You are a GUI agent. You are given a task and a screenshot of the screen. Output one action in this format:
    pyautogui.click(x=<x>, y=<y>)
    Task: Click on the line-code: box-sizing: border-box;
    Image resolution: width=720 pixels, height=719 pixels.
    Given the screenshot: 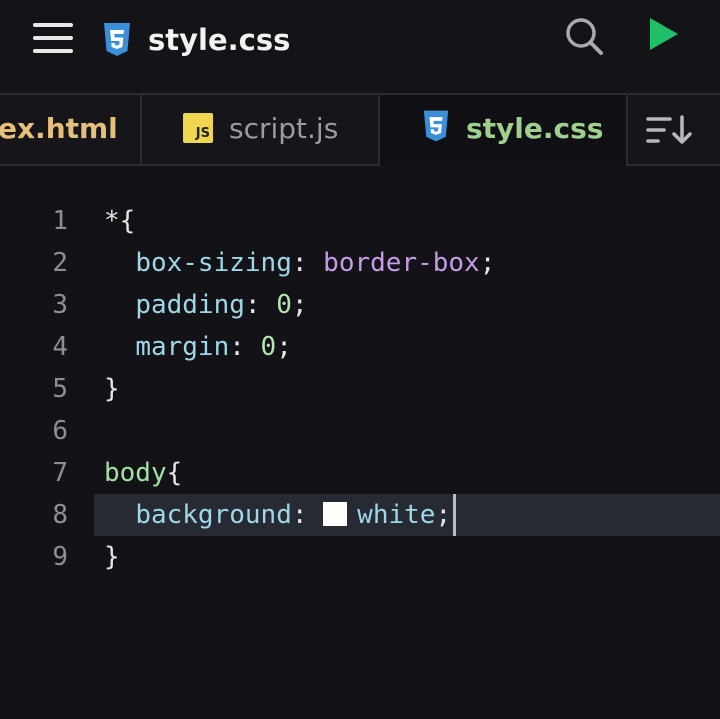 What is the action you would take?
    pyautogui.click(x=315, y=263)
    